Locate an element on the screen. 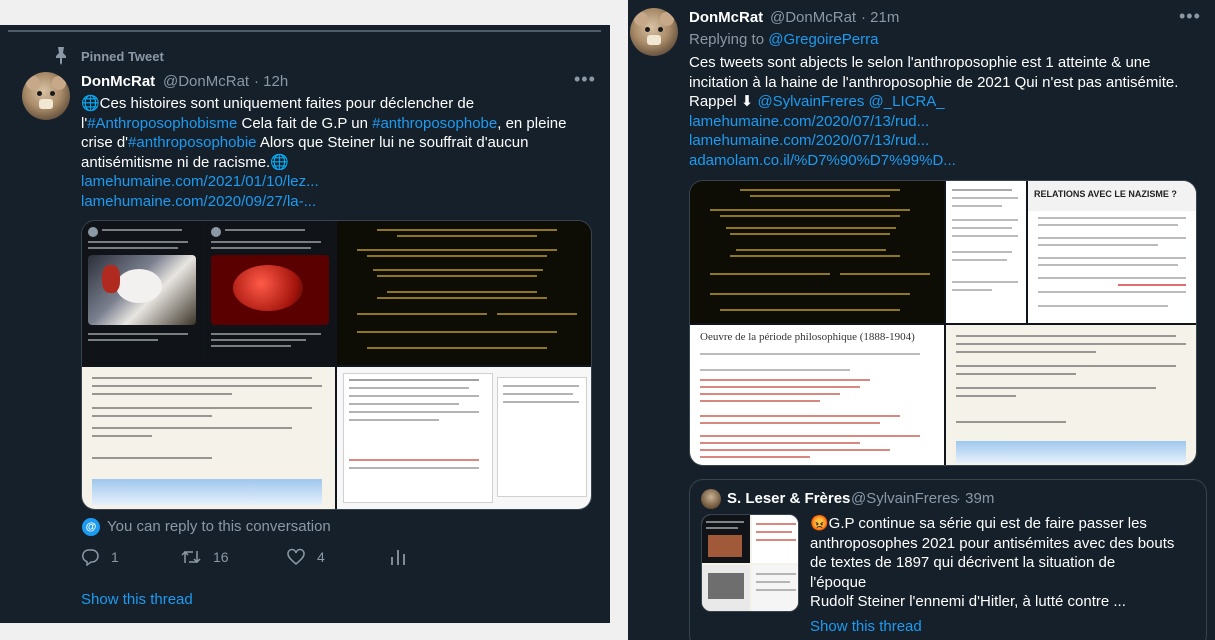  like-button: 4 is located at coordinates (306, 557).